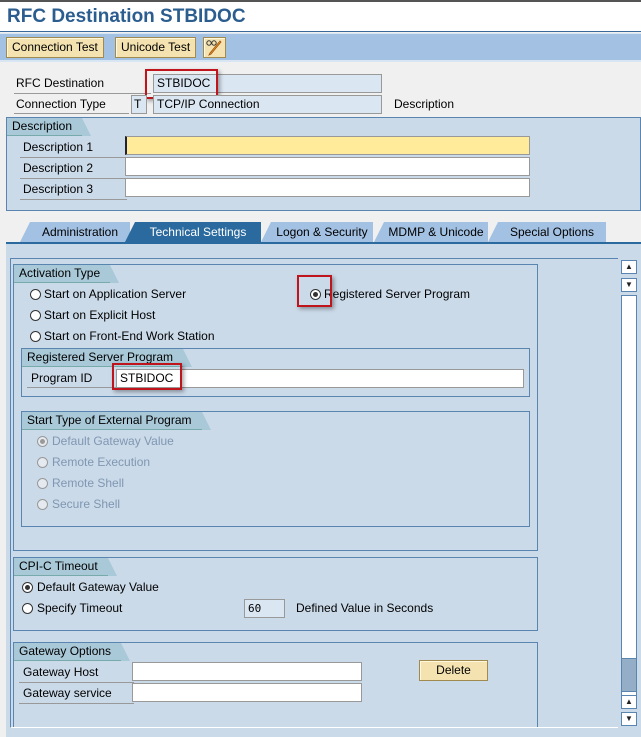  I want to click on explicit-host-label: Start on Explicit Host, so click(100, 315).